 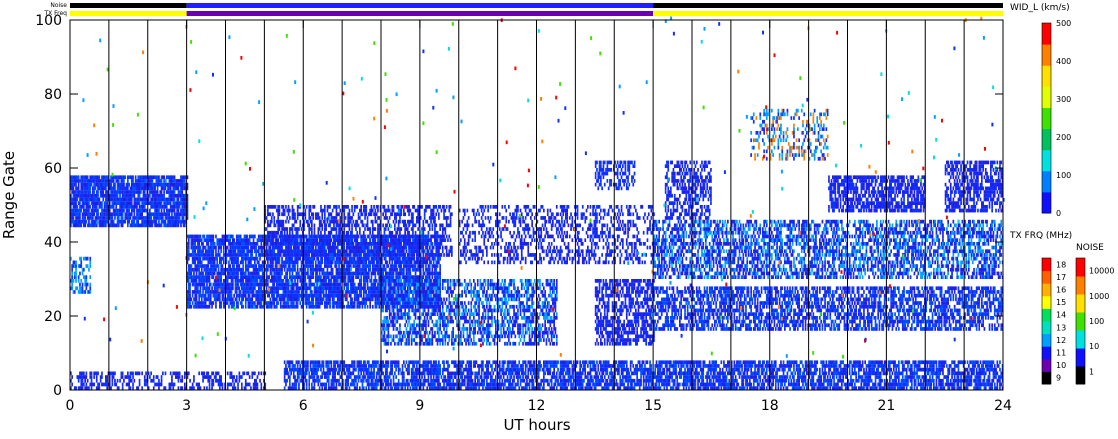 What do you see at coordinates (536, 5) in the screenshot?
I see `noise-bar` at bounding box center [536, 5].